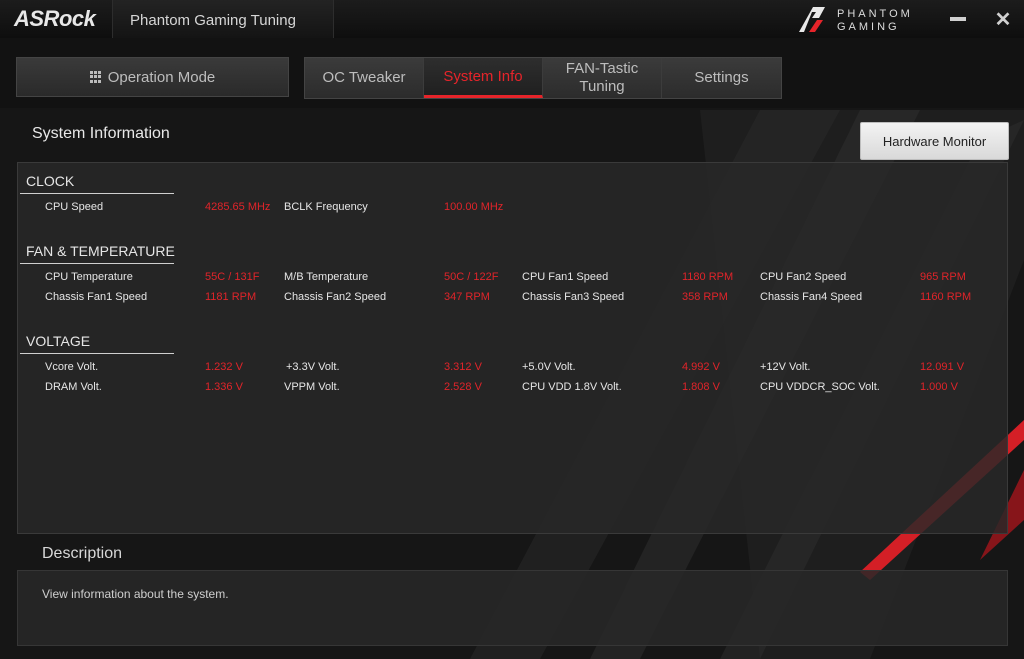 This screenshot has width=1024, height=659. I want to click on fan-temp-group-label: FAN & TEMPERATURE, so click(100, 251).